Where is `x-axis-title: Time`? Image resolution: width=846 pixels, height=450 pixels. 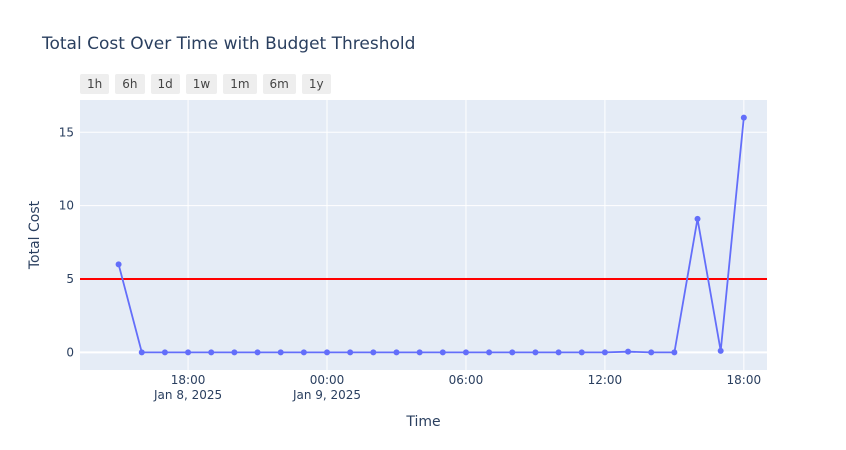 x-axis-title: Time is located at coordinates (422, 422).